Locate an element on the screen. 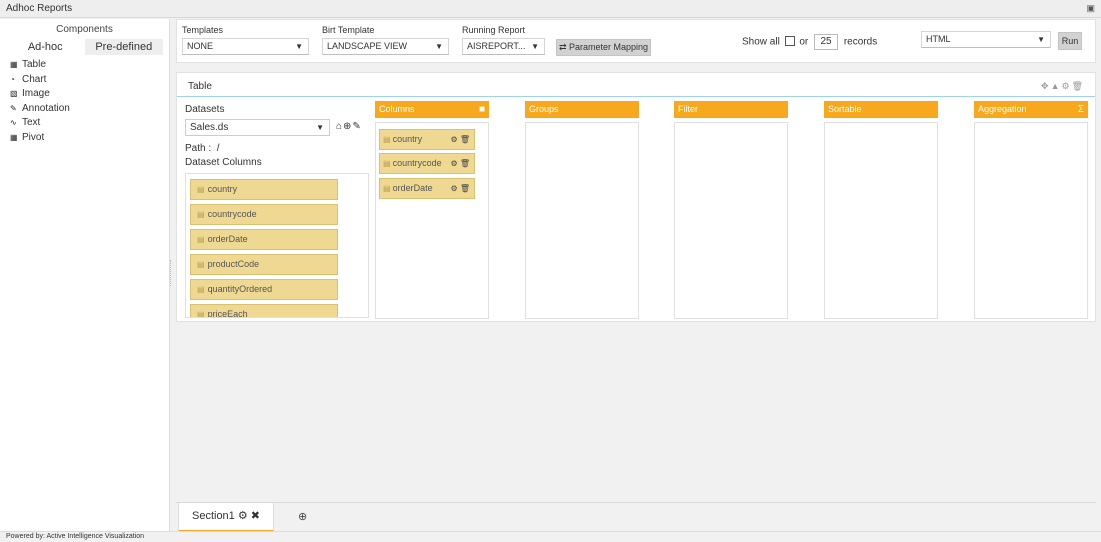  add-section-icon: ⊕ is located at coordinates (302, 516).